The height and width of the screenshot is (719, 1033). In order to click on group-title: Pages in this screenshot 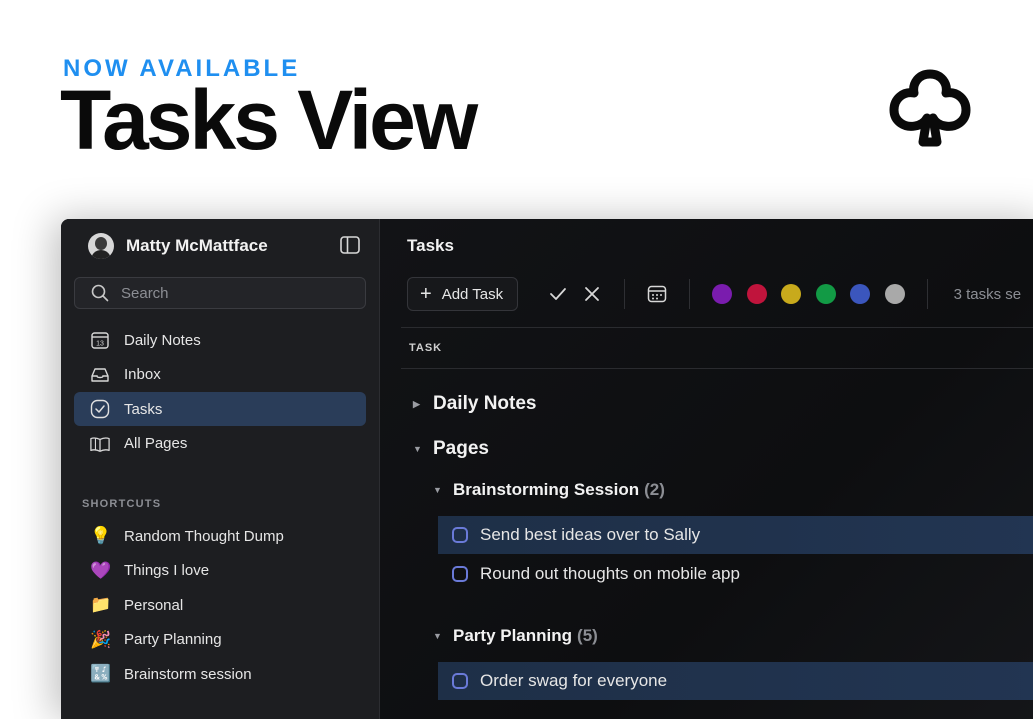, I will do `click(461, 448)`.